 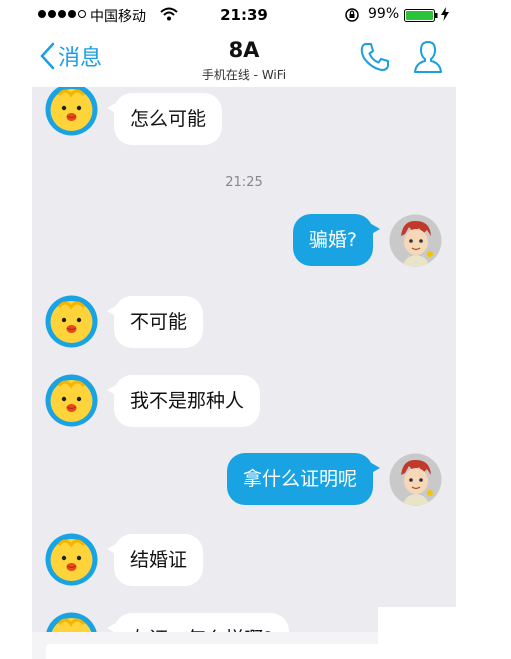 I want to click on rotation-lock-icon, so click(x=352, y=15).